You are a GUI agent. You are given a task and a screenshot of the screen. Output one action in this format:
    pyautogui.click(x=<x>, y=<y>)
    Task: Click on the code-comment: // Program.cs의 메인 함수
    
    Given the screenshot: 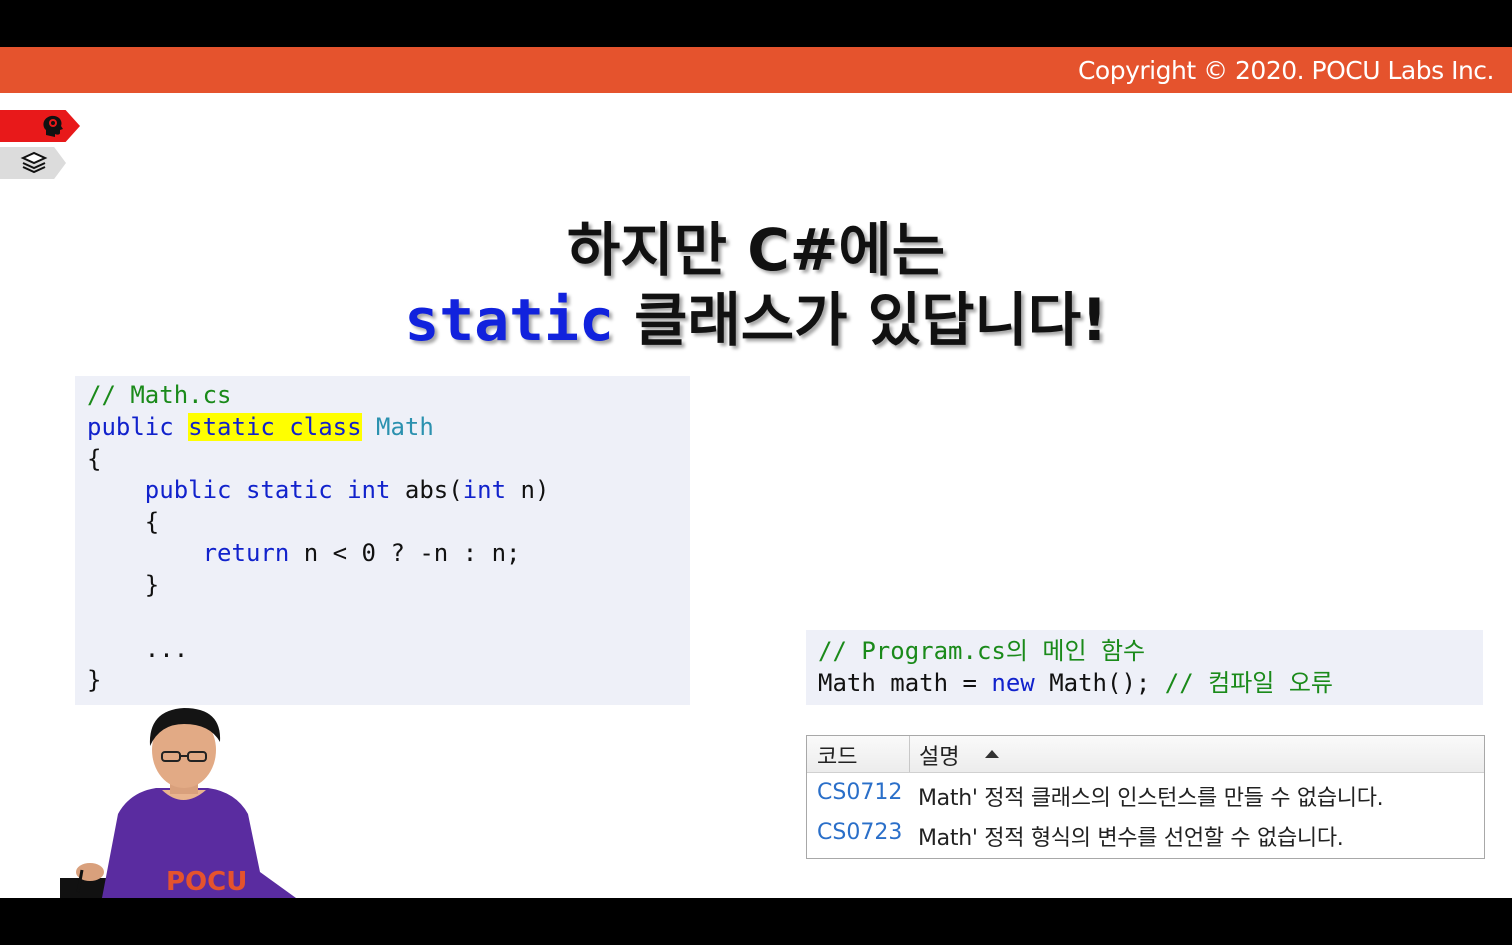 What is the action you would take?
    pyautogui.click(x=982, y=651)
    